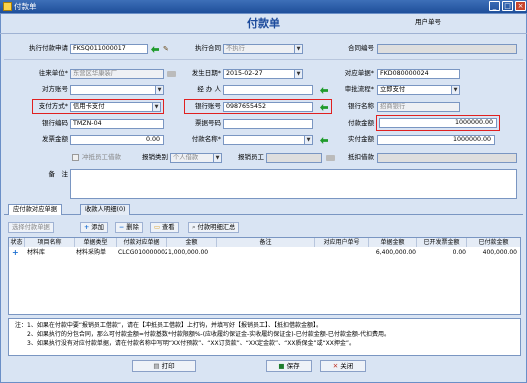 The image size is (527, 383). What do you see at coordinates (393, 89) in the screenshot?
I see `flow-value: 立即支付` at bounding box center [393, 89].